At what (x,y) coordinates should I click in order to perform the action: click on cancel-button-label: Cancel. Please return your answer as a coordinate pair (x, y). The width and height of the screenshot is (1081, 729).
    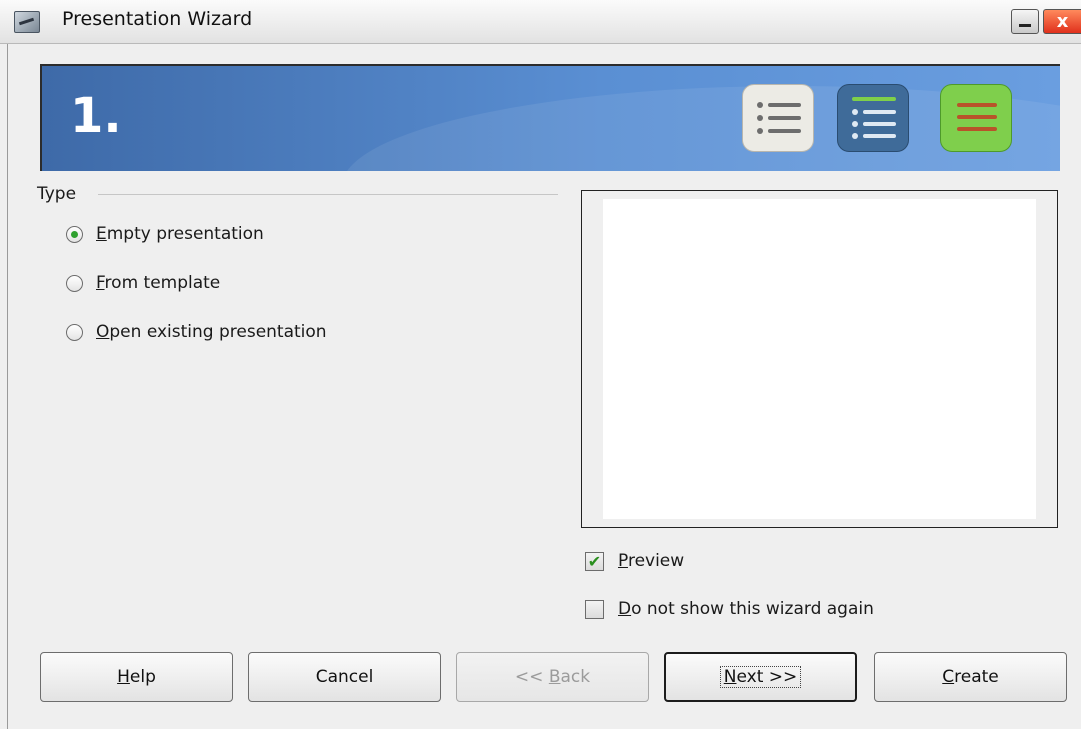
    Looking at the image, I should click on (344, 677).